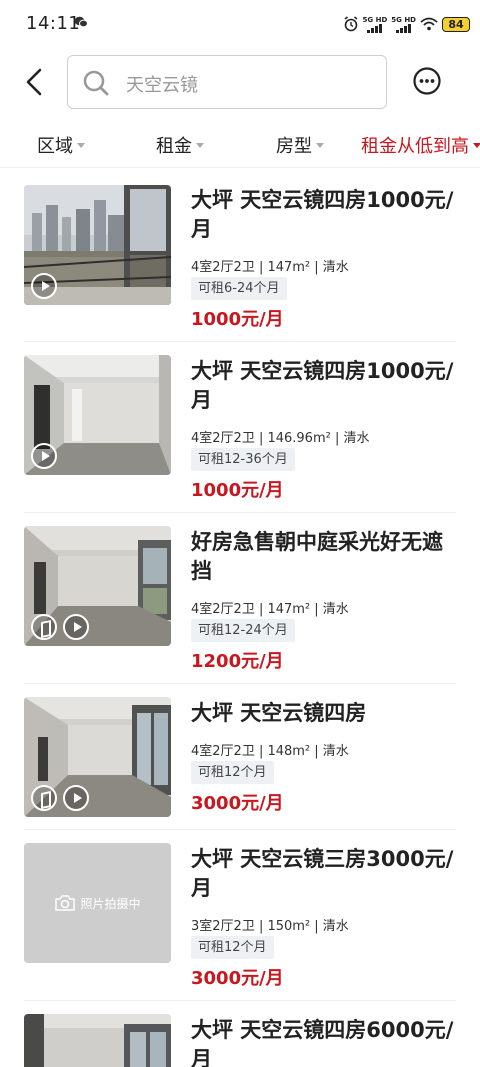 This screenshot has width=480, height=1067. Describe the element at coordinates (174, 146) in the screenshot. I see `filter-rent-label: 租金` at that location.